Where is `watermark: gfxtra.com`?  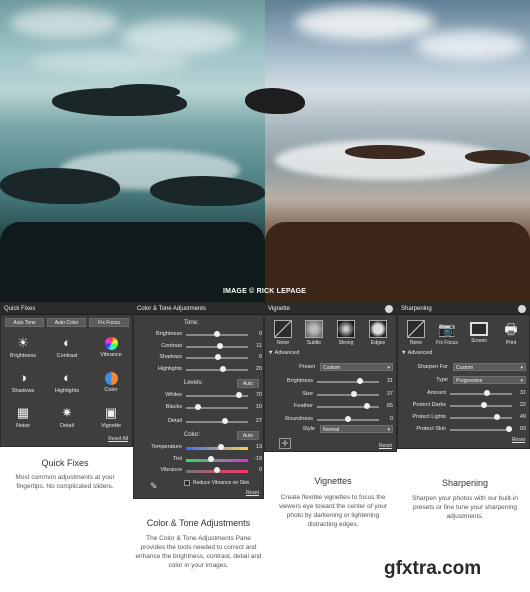 watermark: gfxtra.com is located at coordinates (433, 568).